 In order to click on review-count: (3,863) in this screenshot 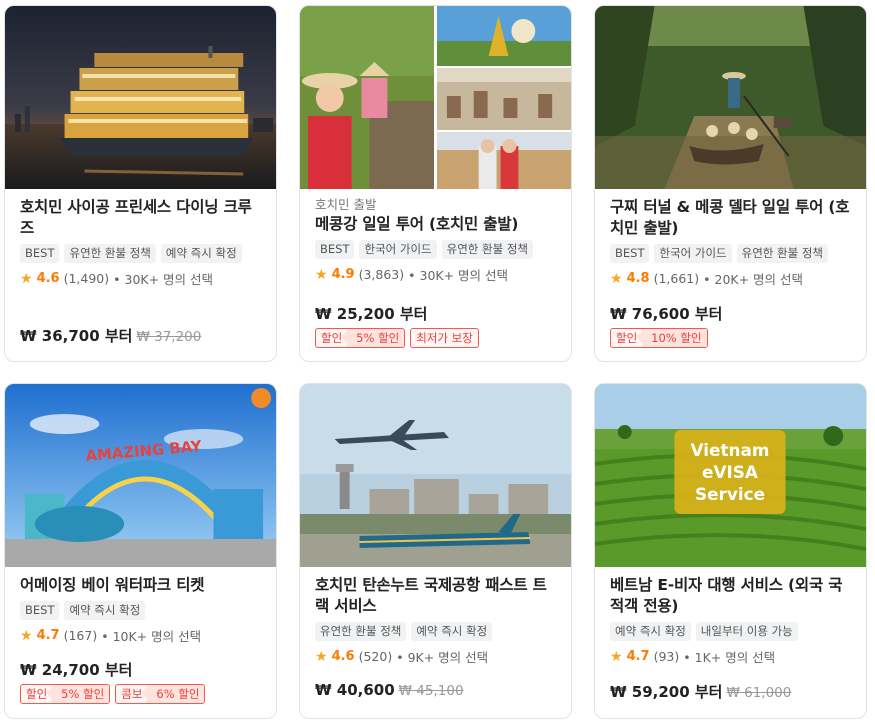, I will do `click(381, 274)`.